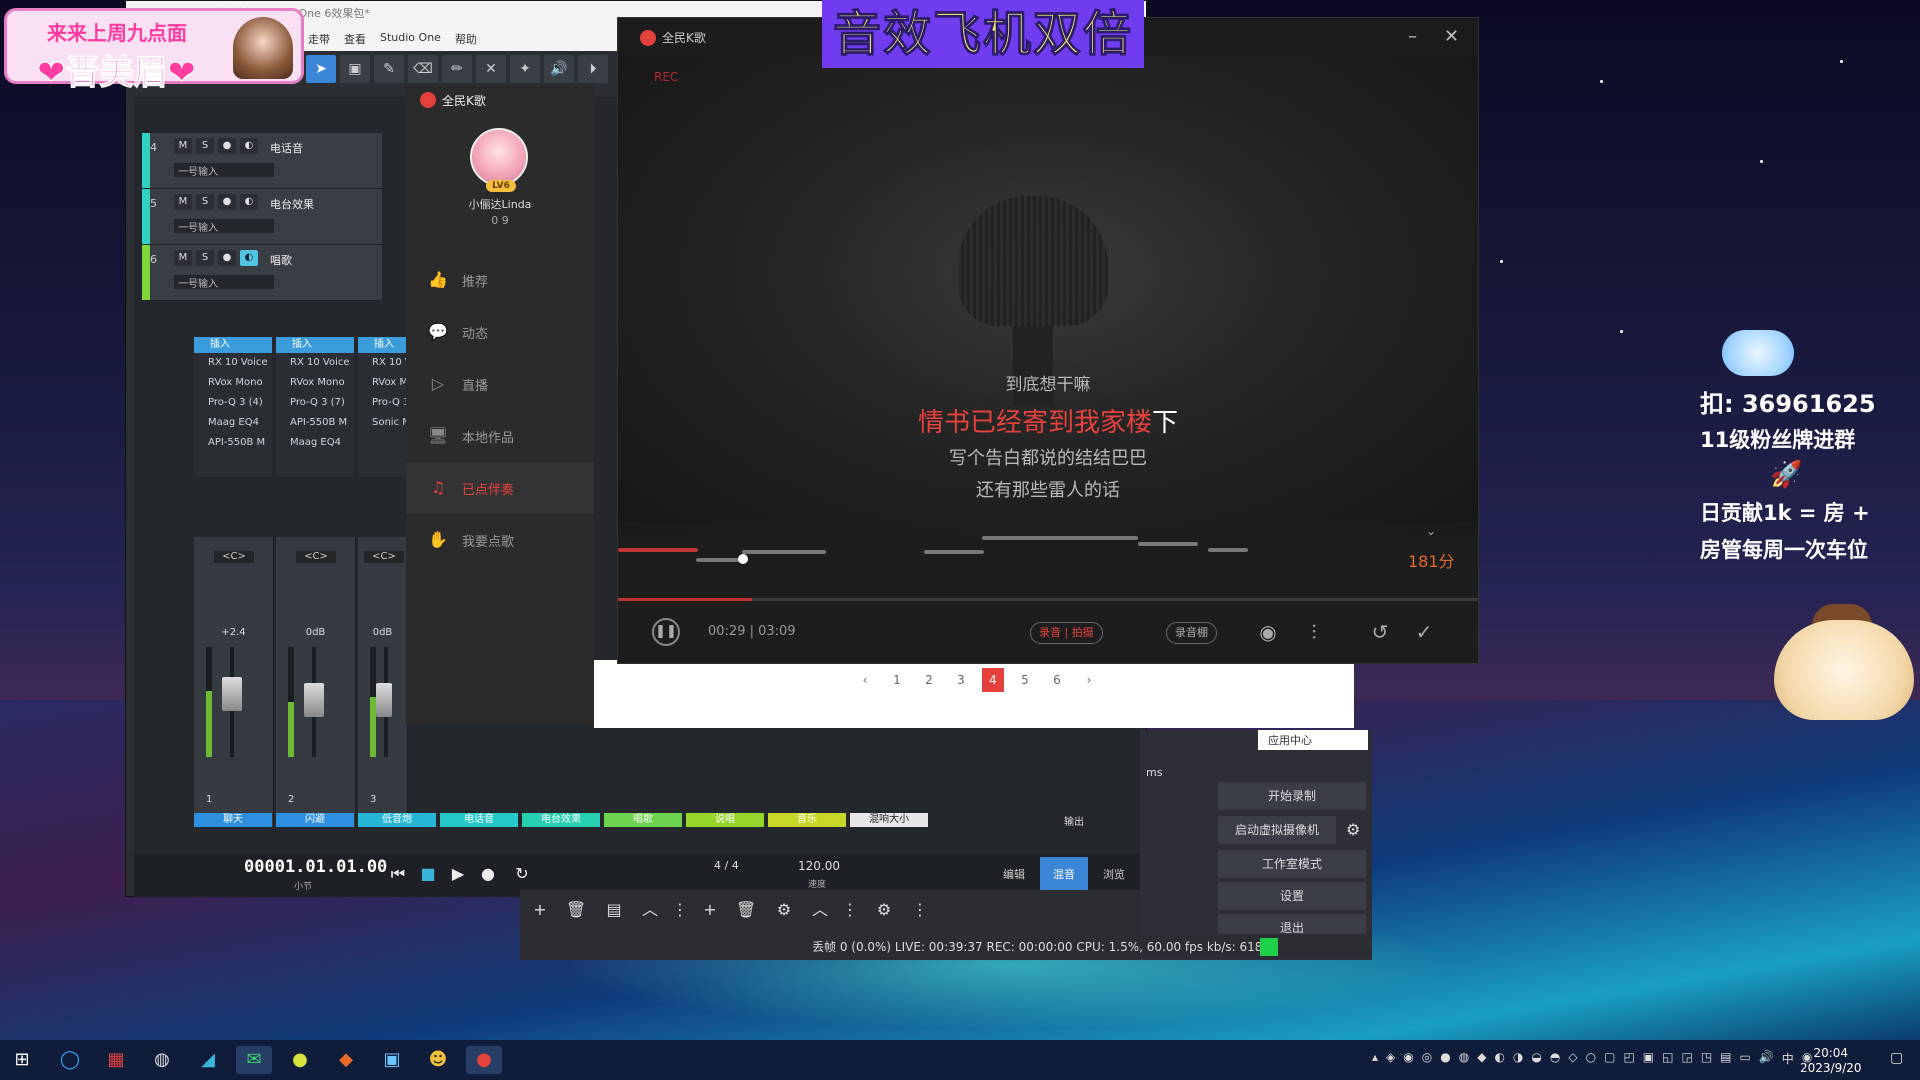  I want to click on windows-start-icon: ⊞, so click(22, 1060).